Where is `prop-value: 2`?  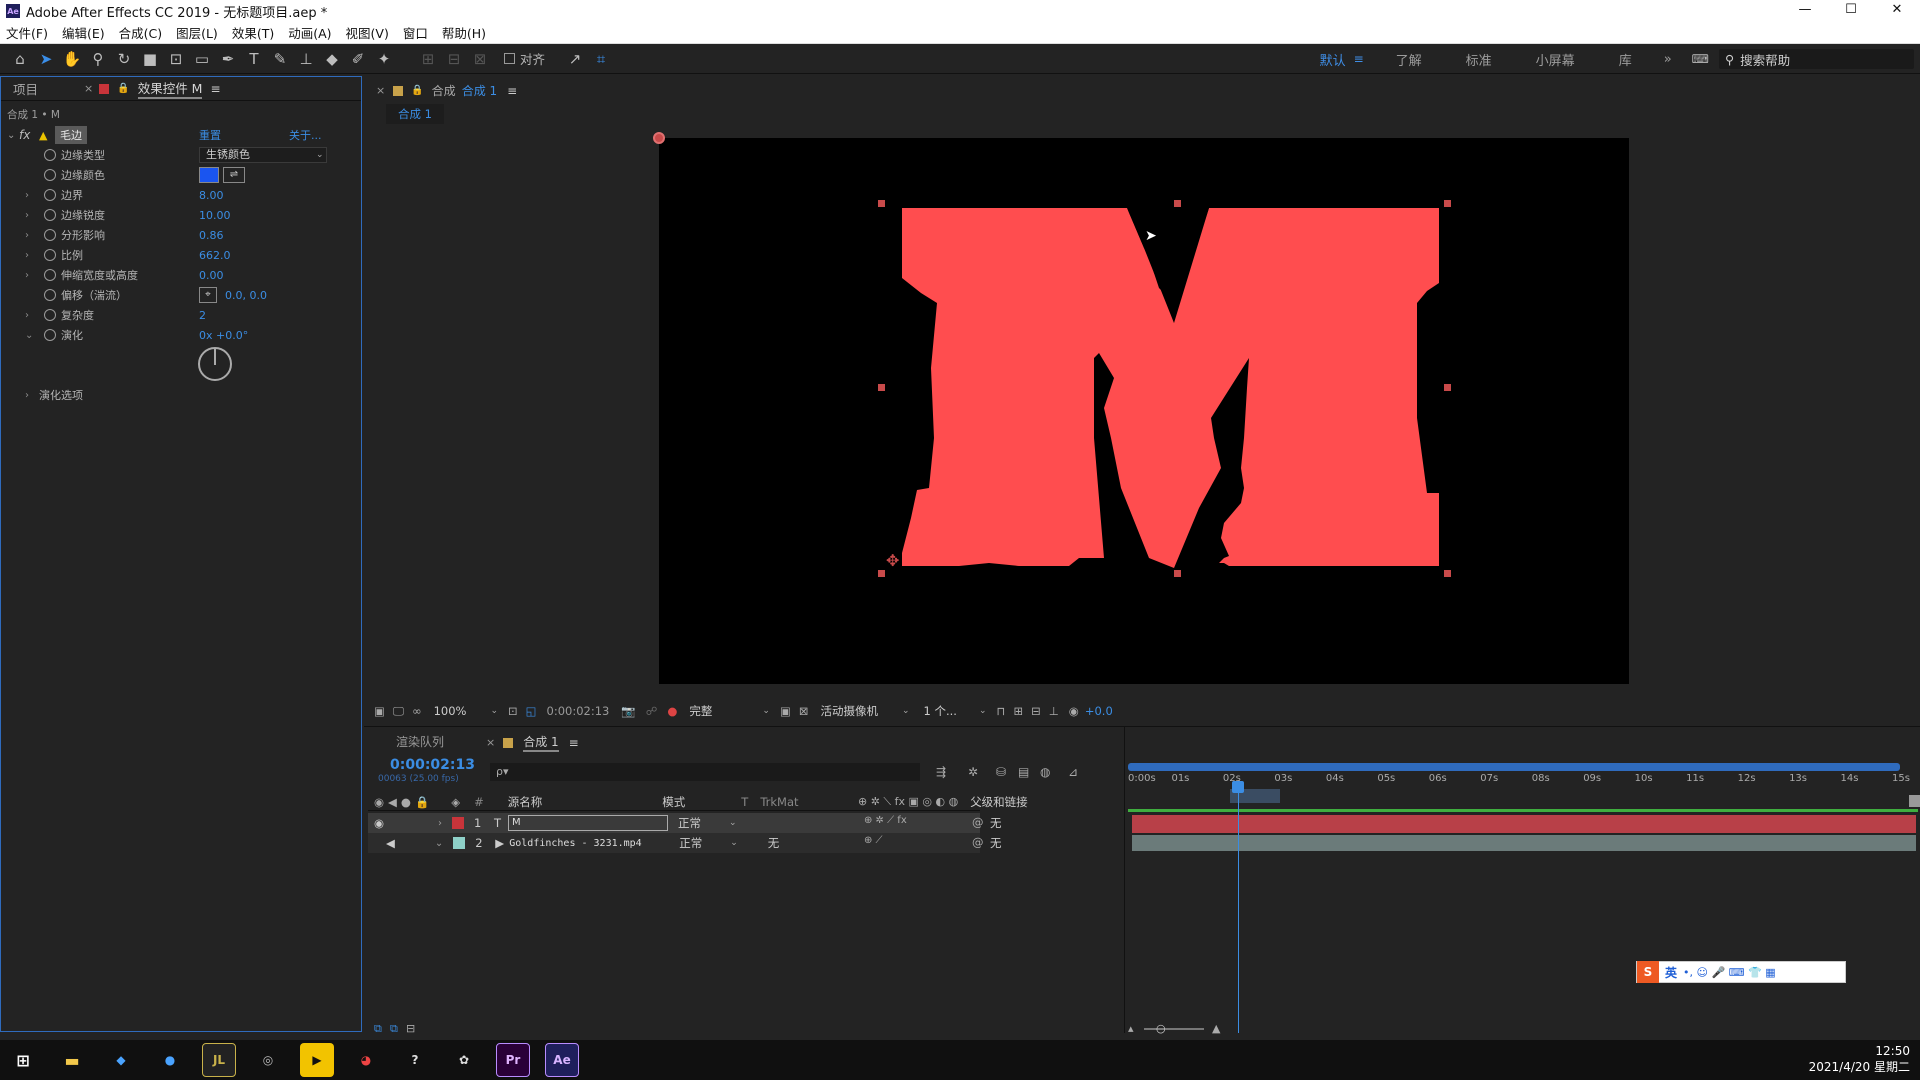
prop-value: 2 is located at coordinates (202, 315).